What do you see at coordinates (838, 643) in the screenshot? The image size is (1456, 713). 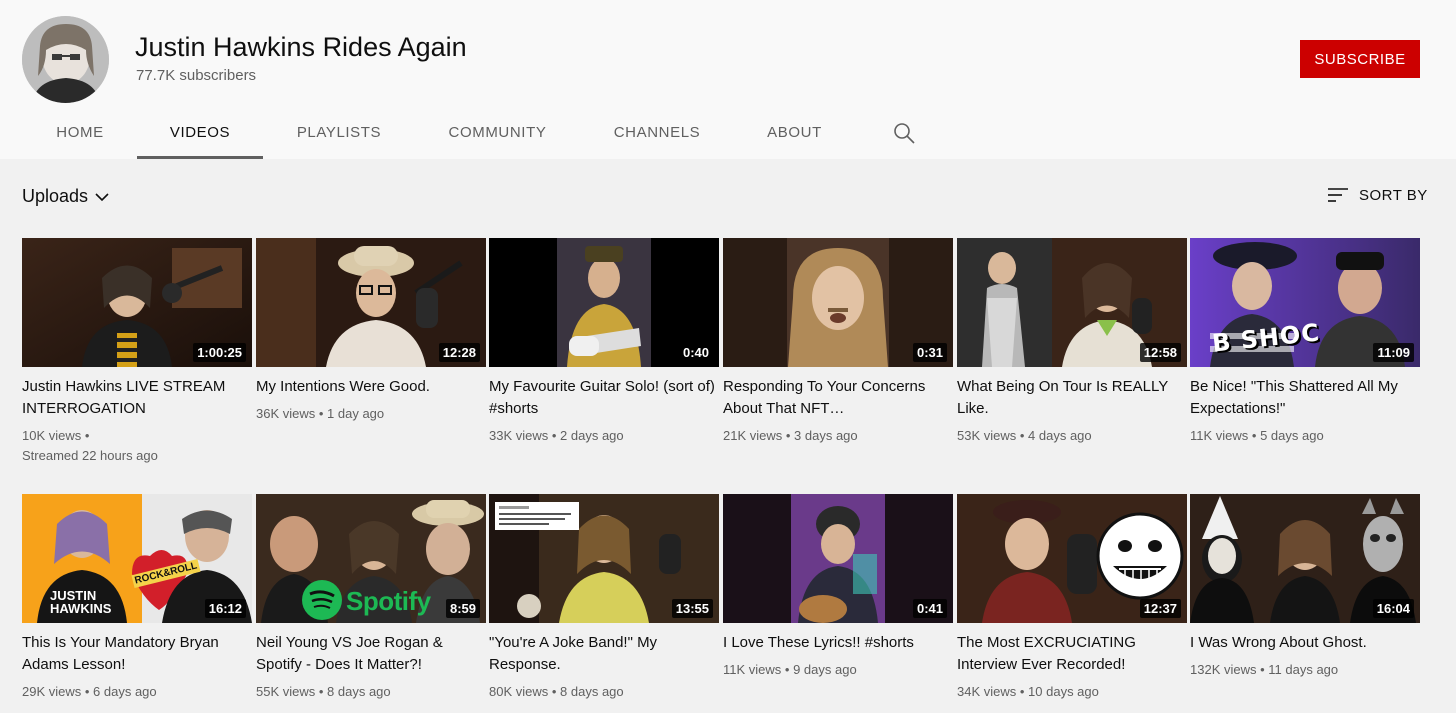 I see `video-title: I Love These Lyrics!! #shorts` at bounding box center [838, 643].